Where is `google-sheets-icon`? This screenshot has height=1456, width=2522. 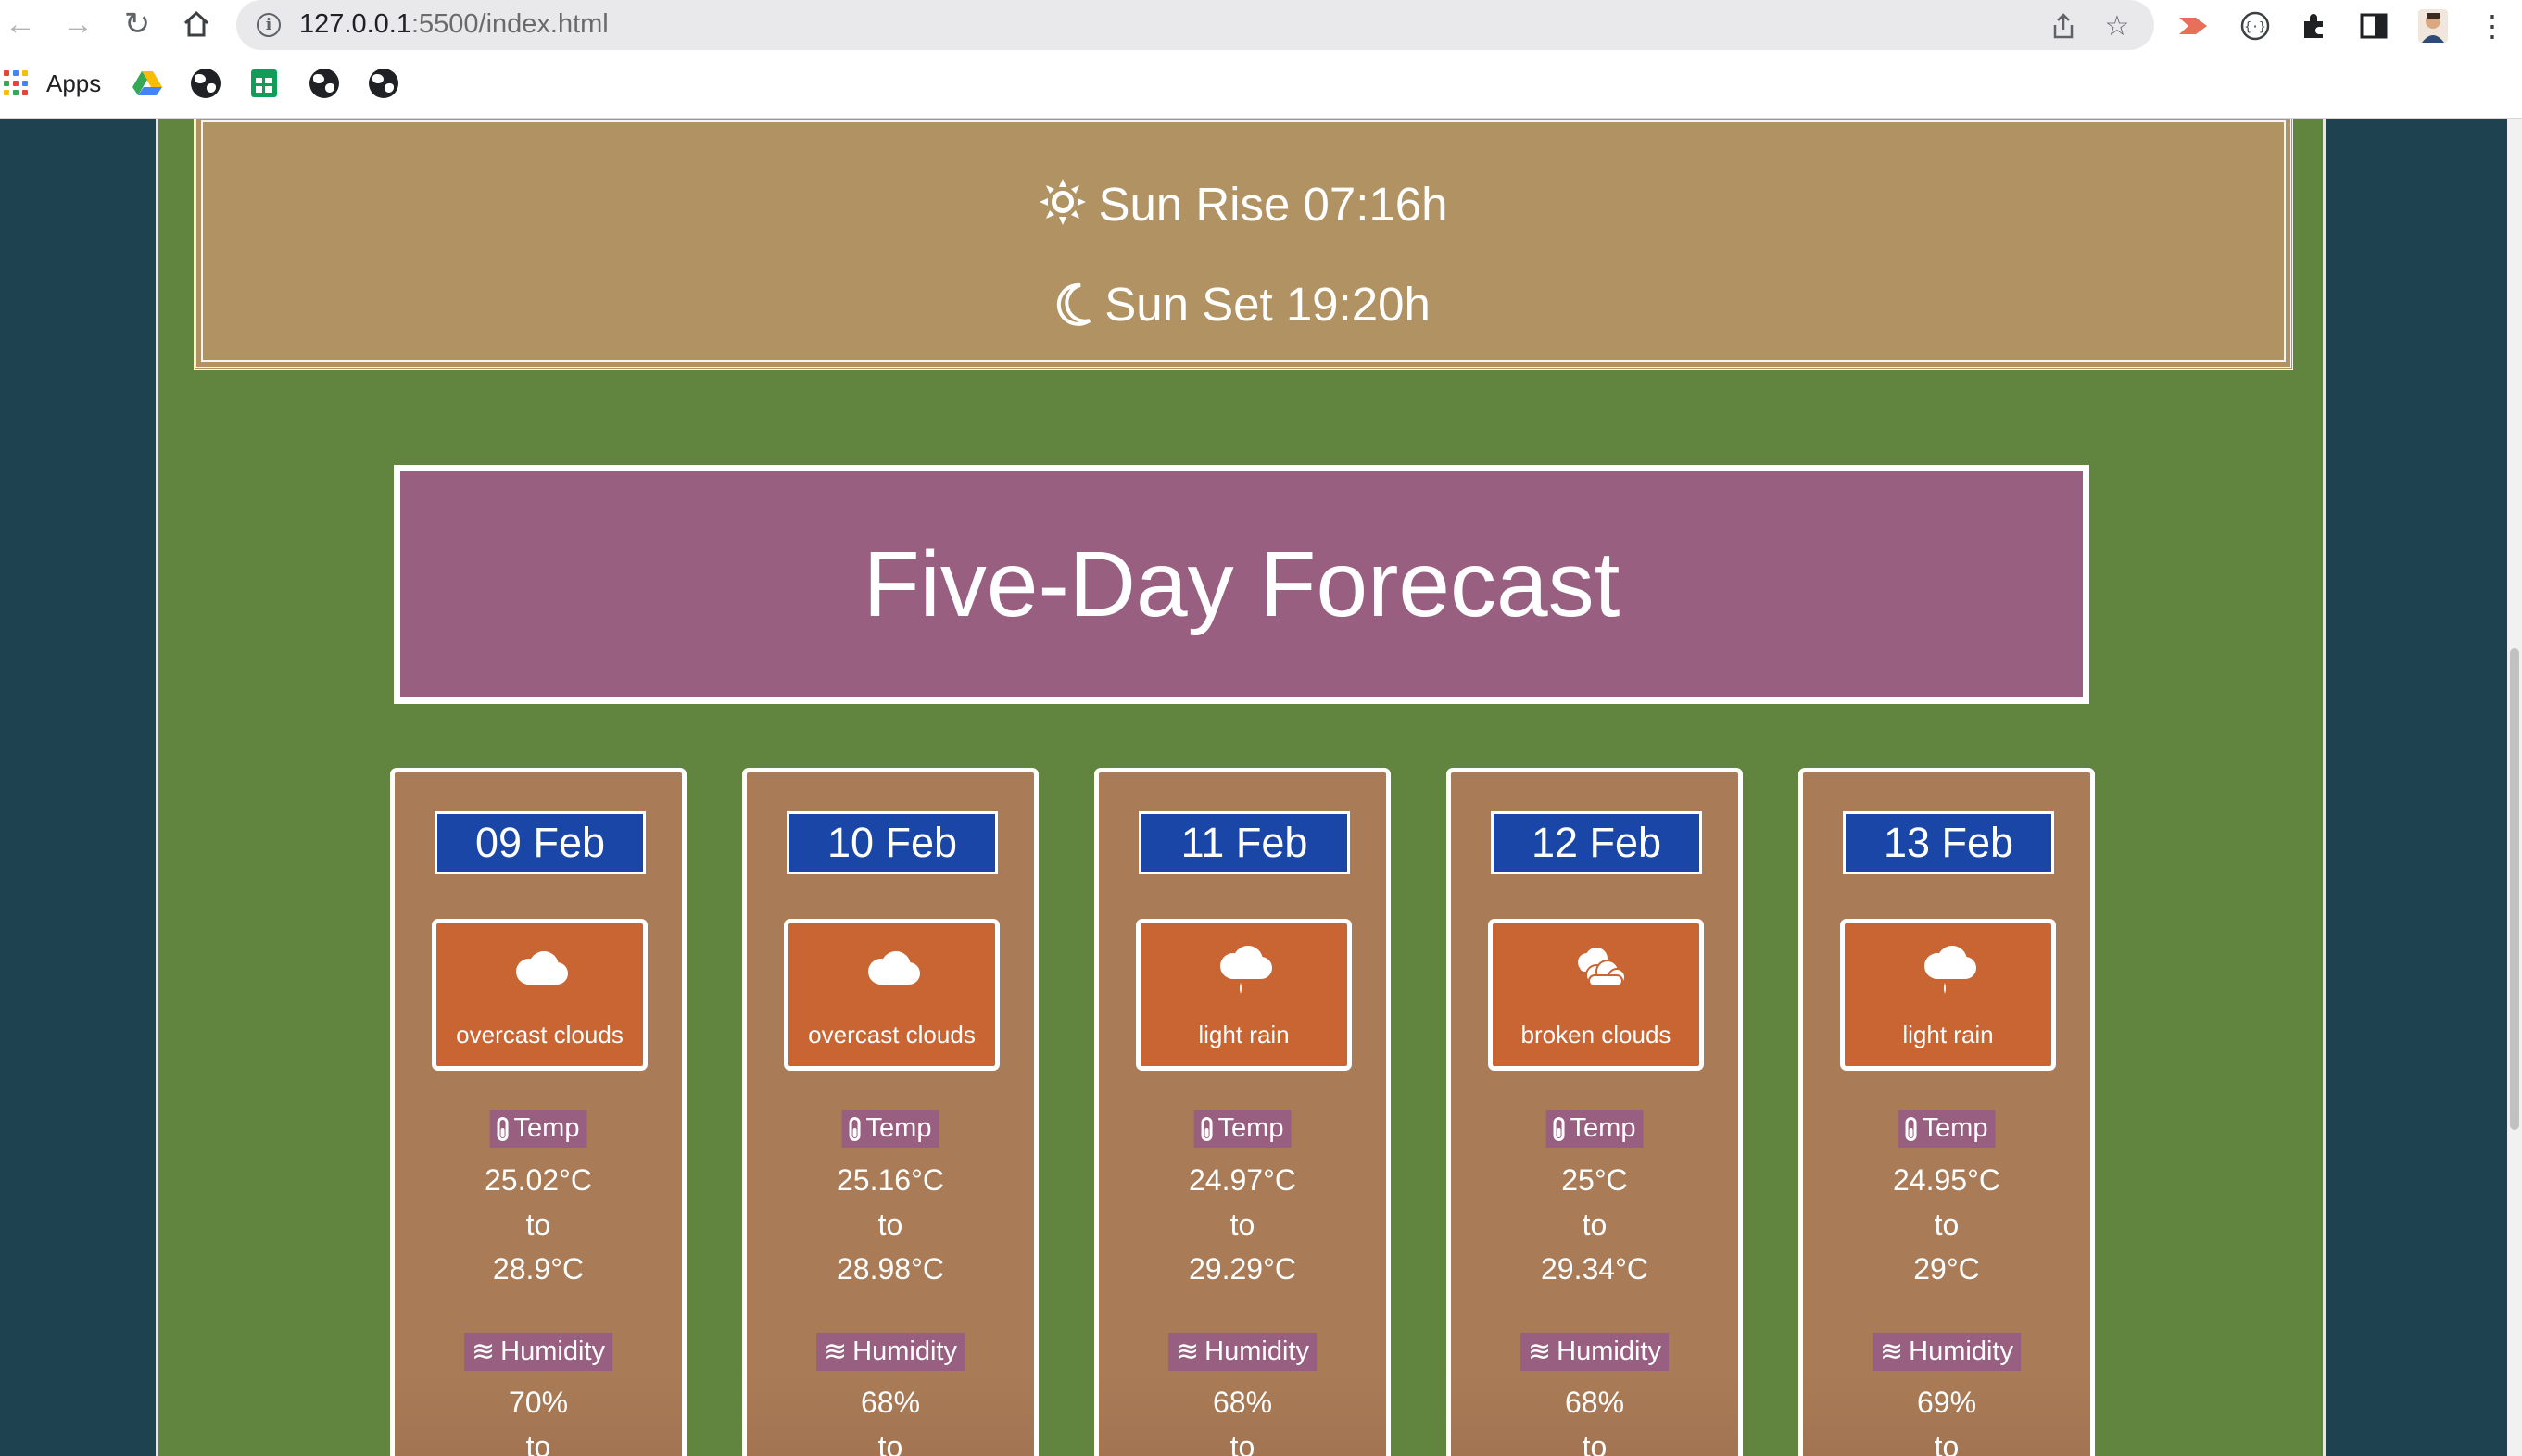 google-sheets-icon is located at coordinates (264, 83).